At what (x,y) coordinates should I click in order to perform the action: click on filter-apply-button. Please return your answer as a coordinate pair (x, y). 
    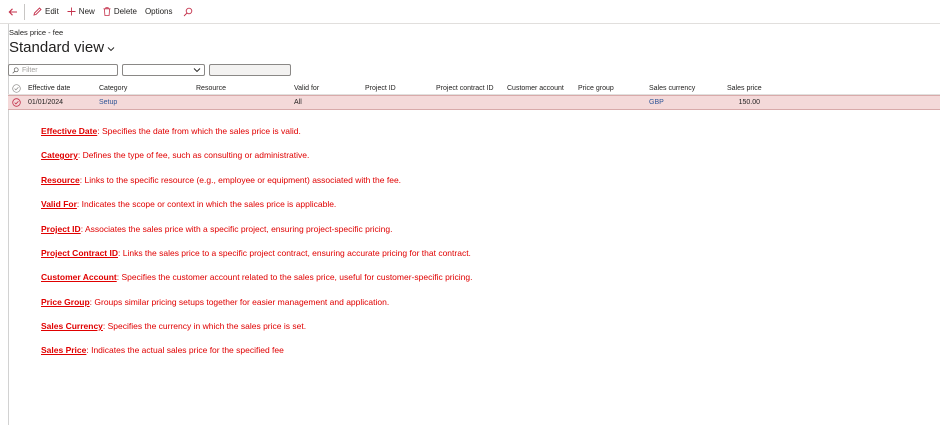
    Looking at the image, I should click on (250, 70).